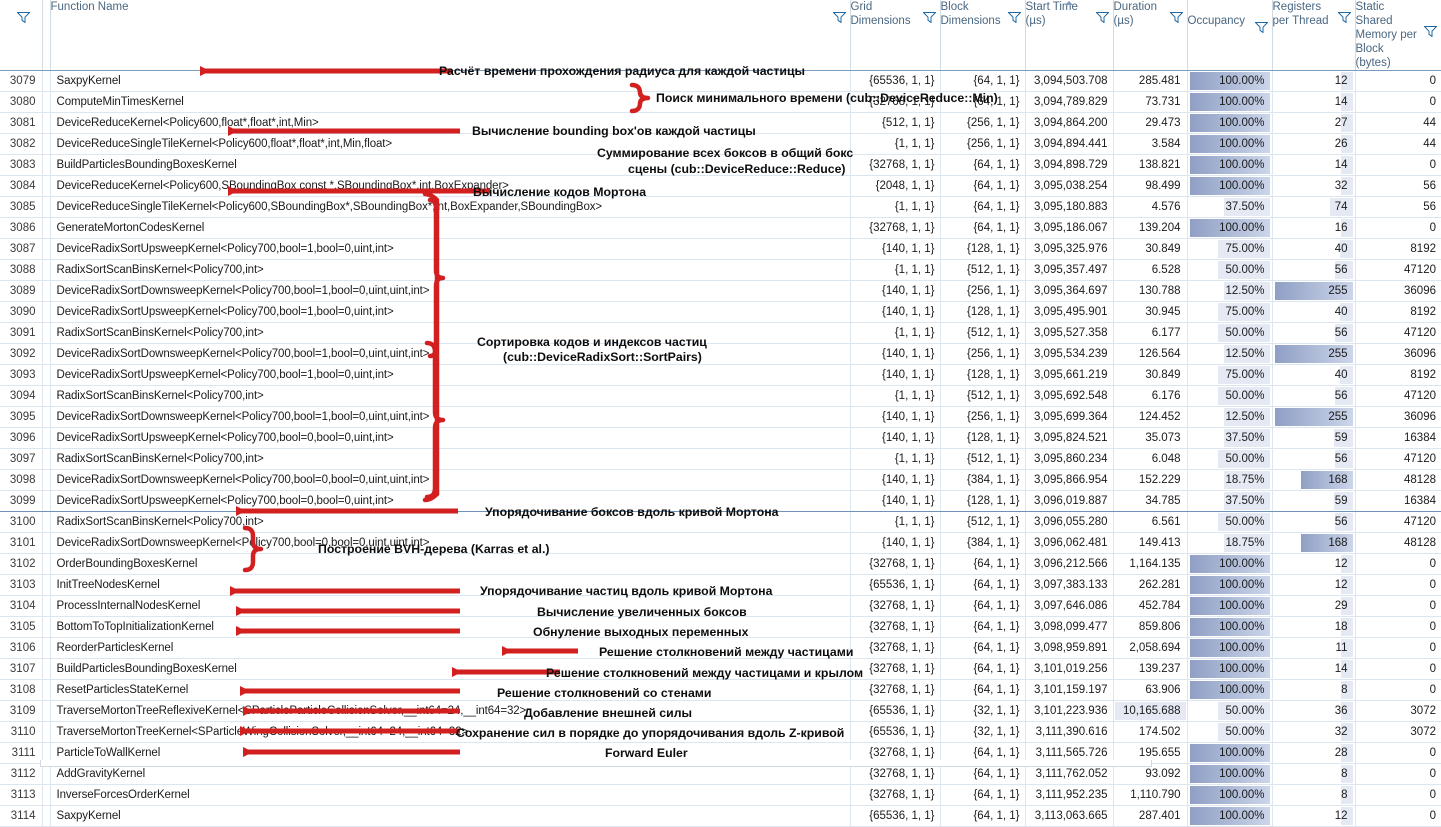  Describe the element at coordinates (1150, 7) in the screenshot. I see `header-label-line1: Duration` at that location.